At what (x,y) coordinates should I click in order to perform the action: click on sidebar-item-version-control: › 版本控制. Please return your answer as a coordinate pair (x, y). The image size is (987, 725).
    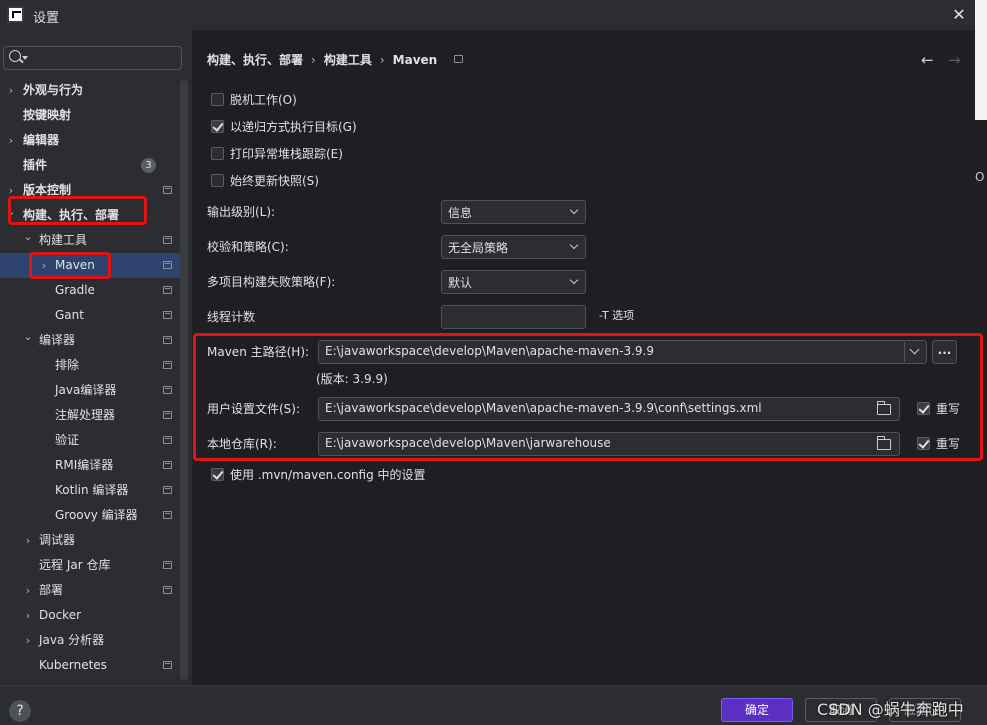
    Looking at the image, I should click on (90, 190).